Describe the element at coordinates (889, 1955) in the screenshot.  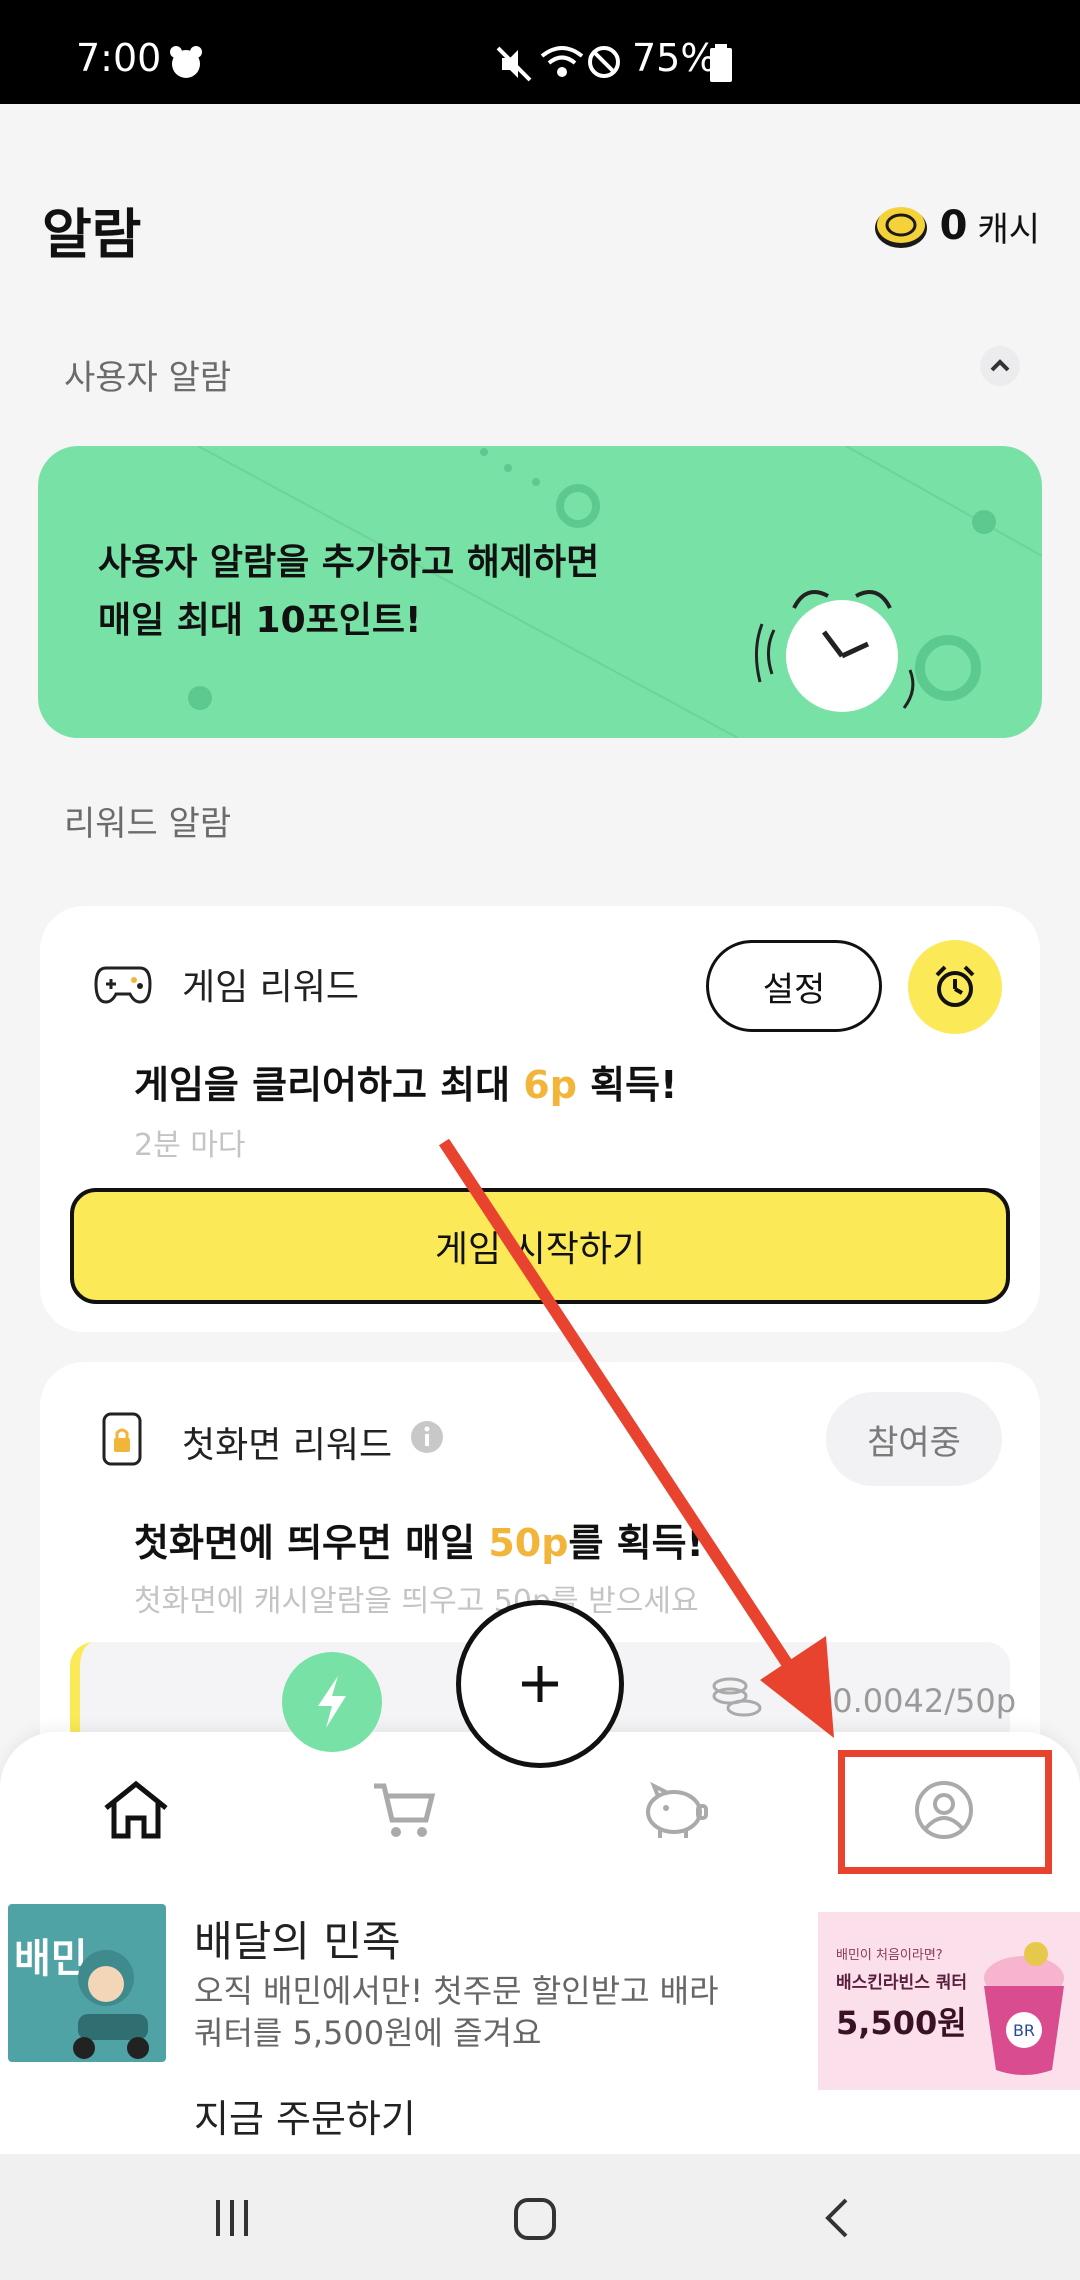
I see `ad-promo-small-text: 배민이 처음이라면?` at that location.